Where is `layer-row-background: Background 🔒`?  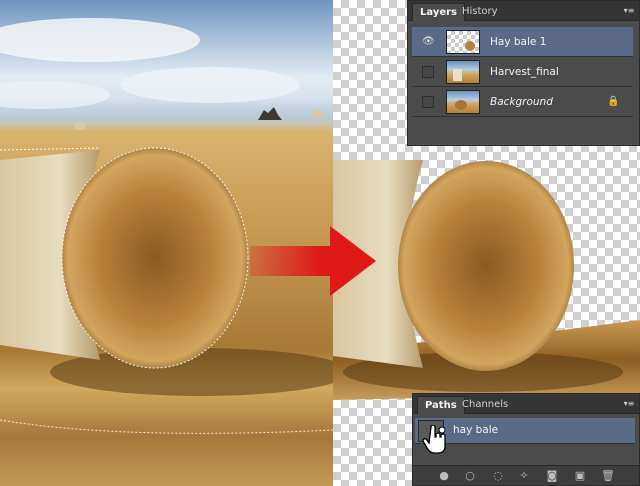
layer-row-background: Background 🔒 is located at coordinates (522, 102).